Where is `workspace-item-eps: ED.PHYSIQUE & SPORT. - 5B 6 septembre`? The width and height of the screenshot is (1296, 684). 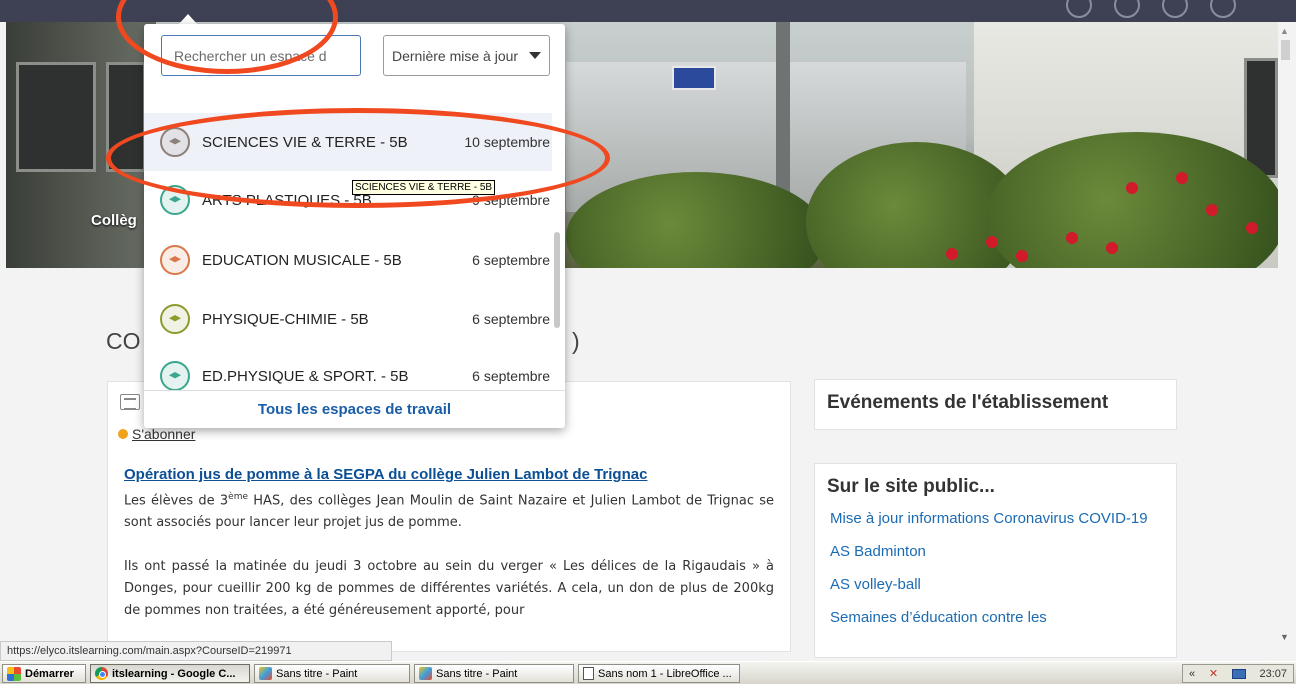 workspace-item-eps: ED.PHYSIQUE & SPORT. - 5B 6 septembre is located at coordinates (348, 368).